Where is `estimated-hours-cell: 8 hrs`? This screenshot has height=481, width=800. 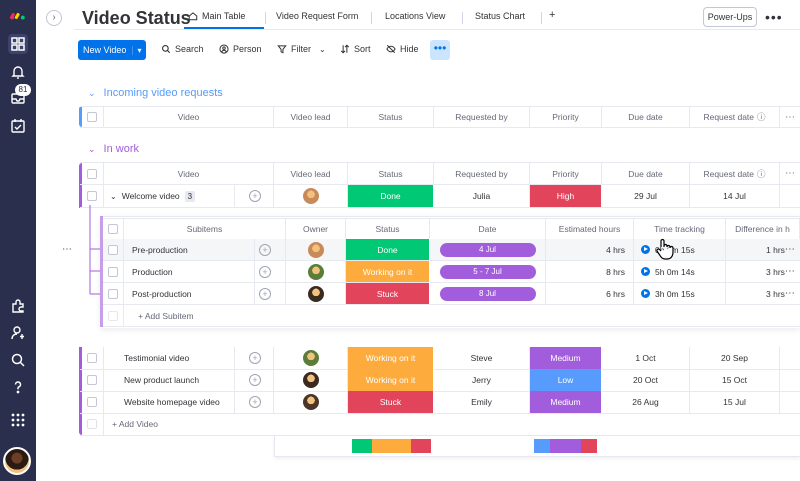
estimated-hours-cell: 8 hrs is located at coordinates (590, 272).